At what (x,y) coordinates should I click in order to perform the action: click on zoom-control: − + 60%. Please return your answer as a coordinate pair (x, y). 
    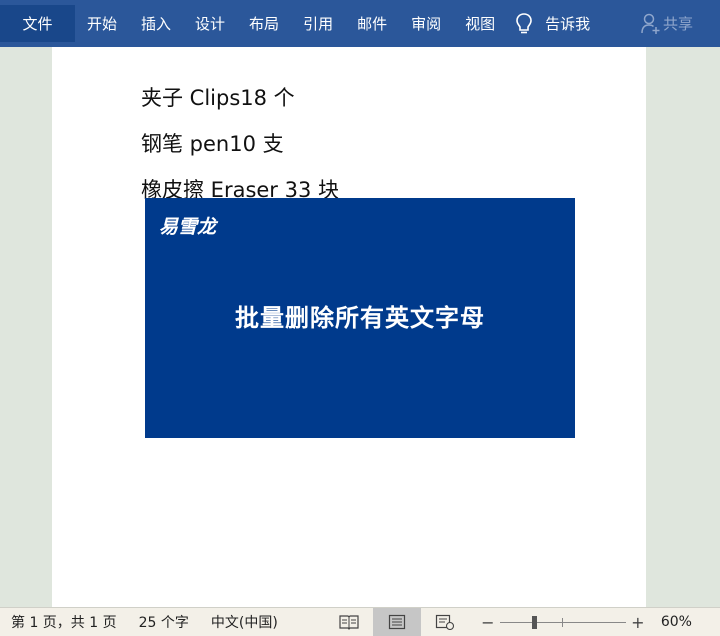
    Looking at the image, I should click on (585, 622).